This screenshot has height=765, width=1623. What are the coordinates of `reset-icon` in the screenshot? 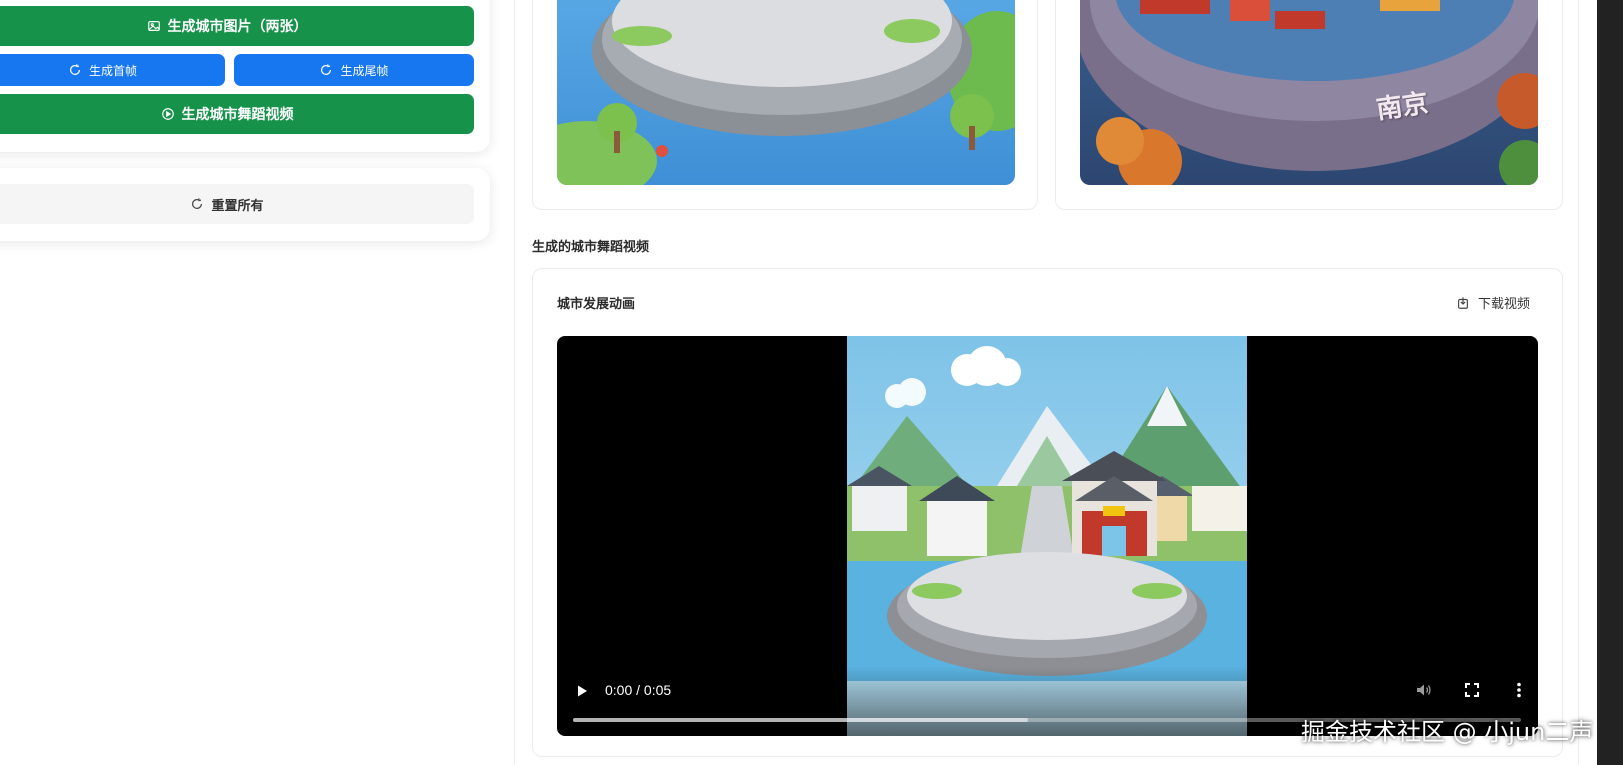 It's located at (197, 204).